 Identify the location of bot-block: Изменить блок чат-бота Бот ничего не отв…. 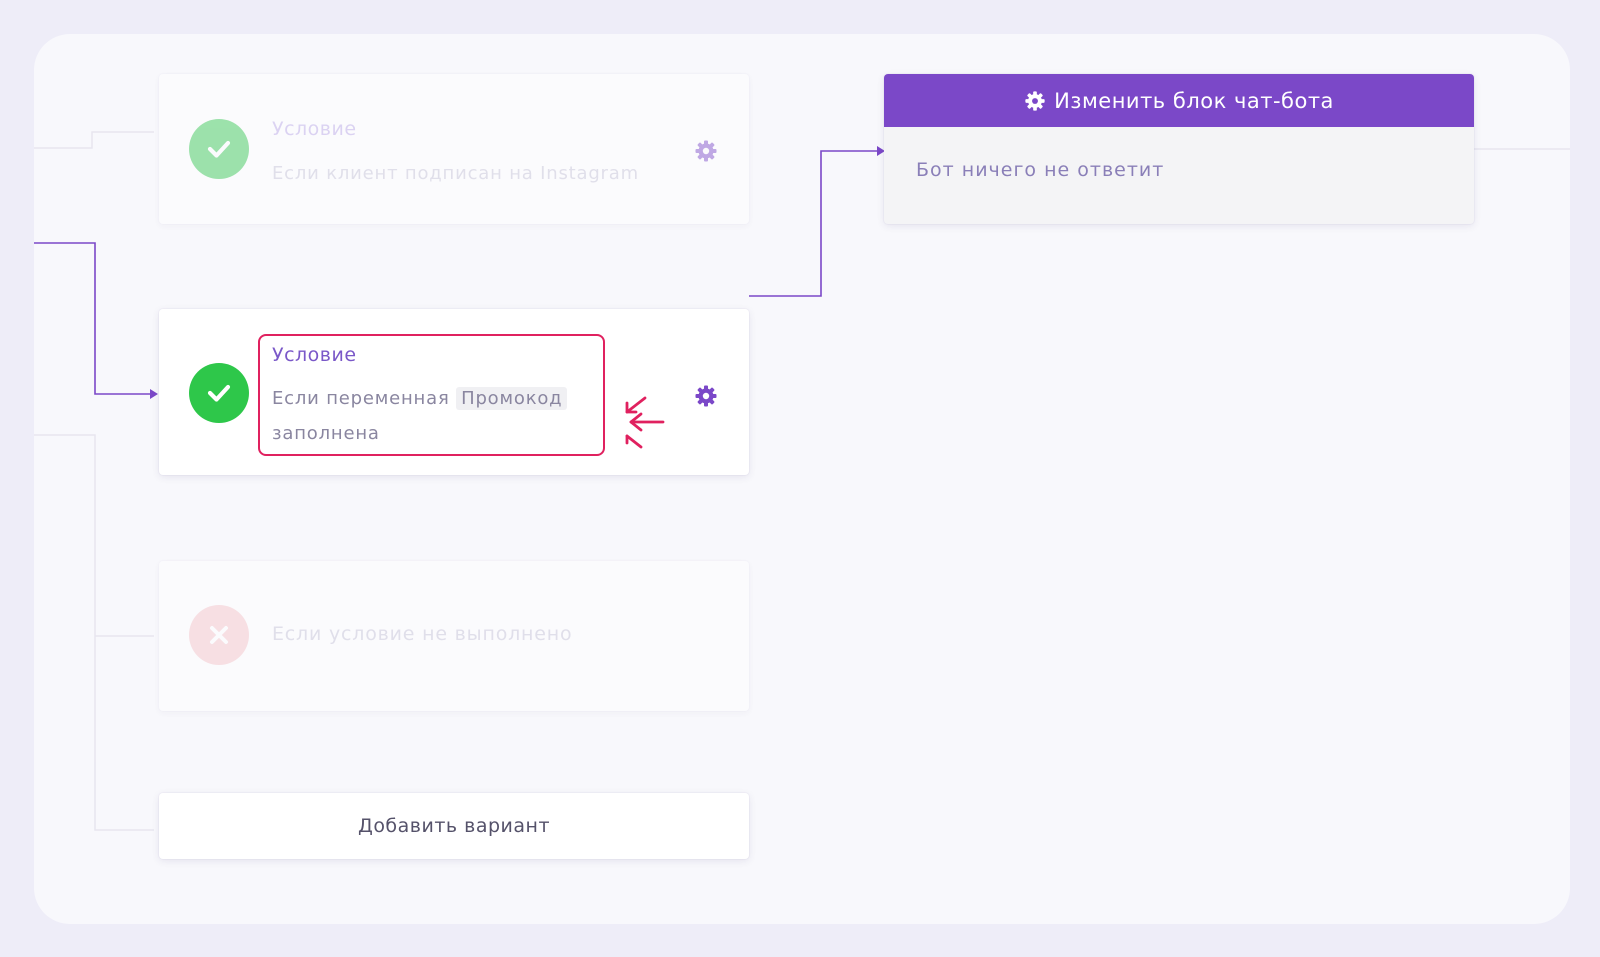
(1179, 149).